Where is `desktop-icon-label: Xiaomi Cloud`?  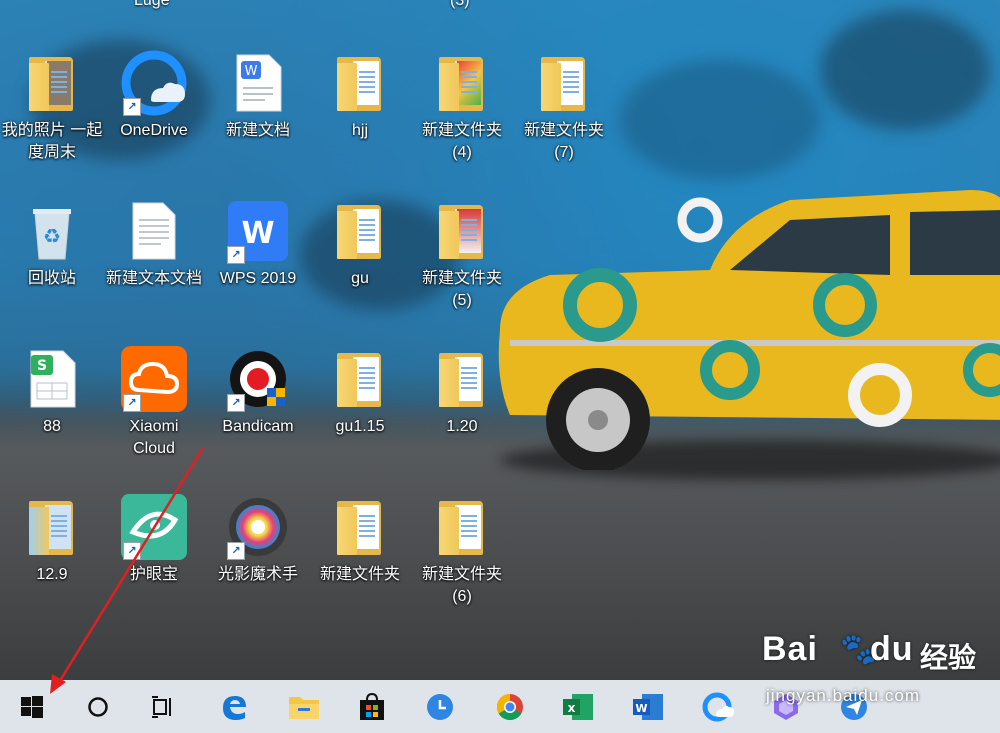 desktop-icon-label: Xiaomi Cloud is located at coordinates (154, 437).